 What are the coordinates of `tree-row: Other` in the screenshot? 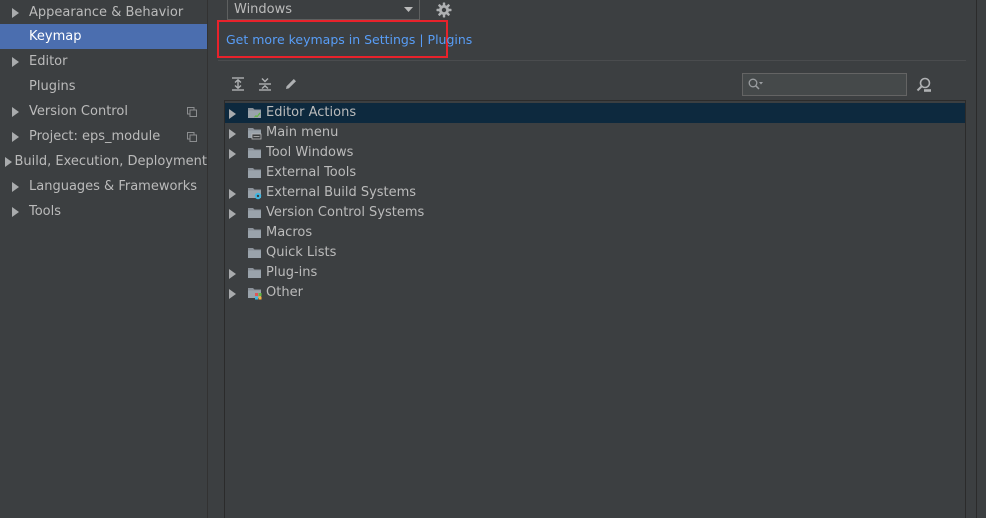 It's located at (595, 293).